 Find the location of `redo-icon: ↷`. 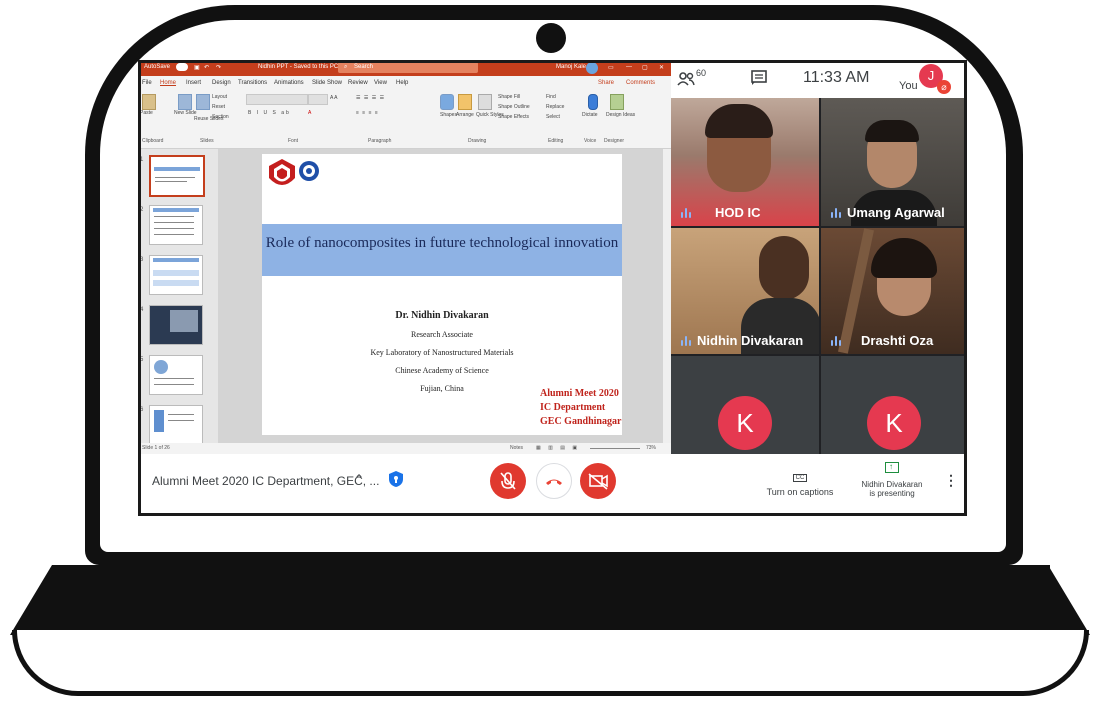

redo-icon: ↷ is located at coordinates (218, 67).